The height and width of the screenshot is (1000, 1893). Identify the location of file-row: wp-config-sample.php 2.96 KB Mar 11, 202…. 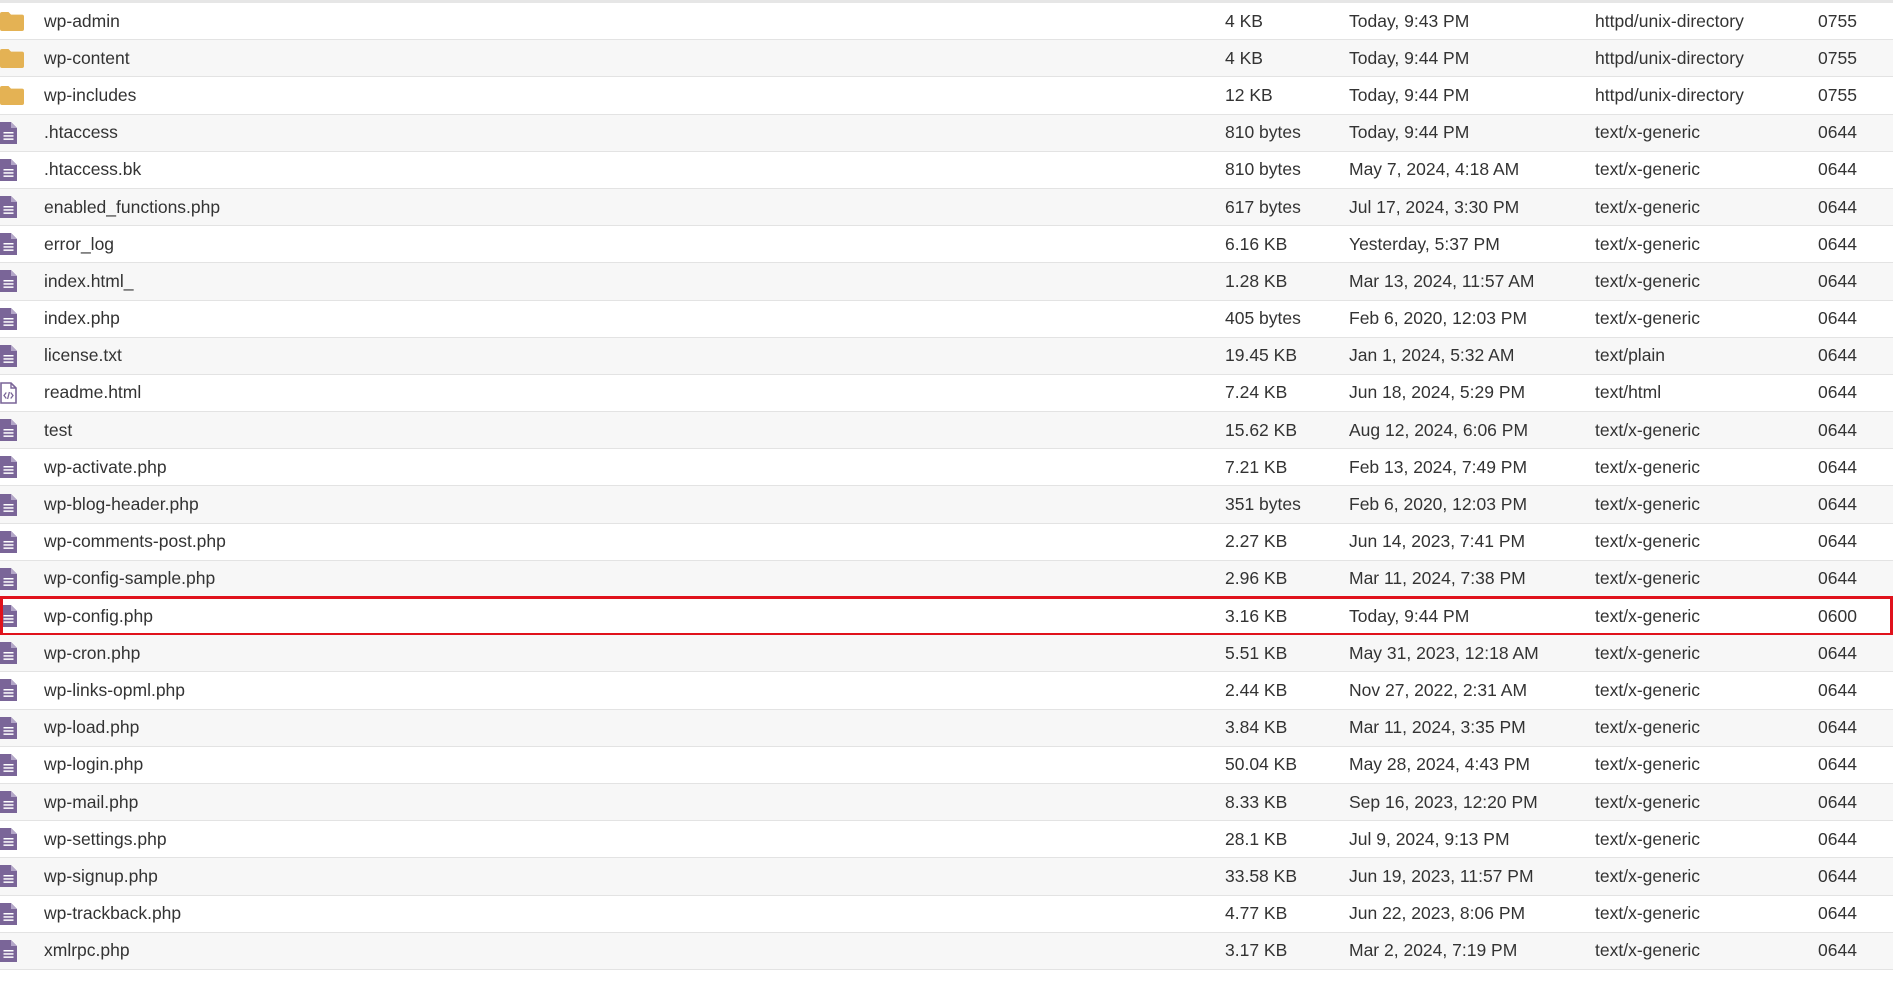
(946, 579).